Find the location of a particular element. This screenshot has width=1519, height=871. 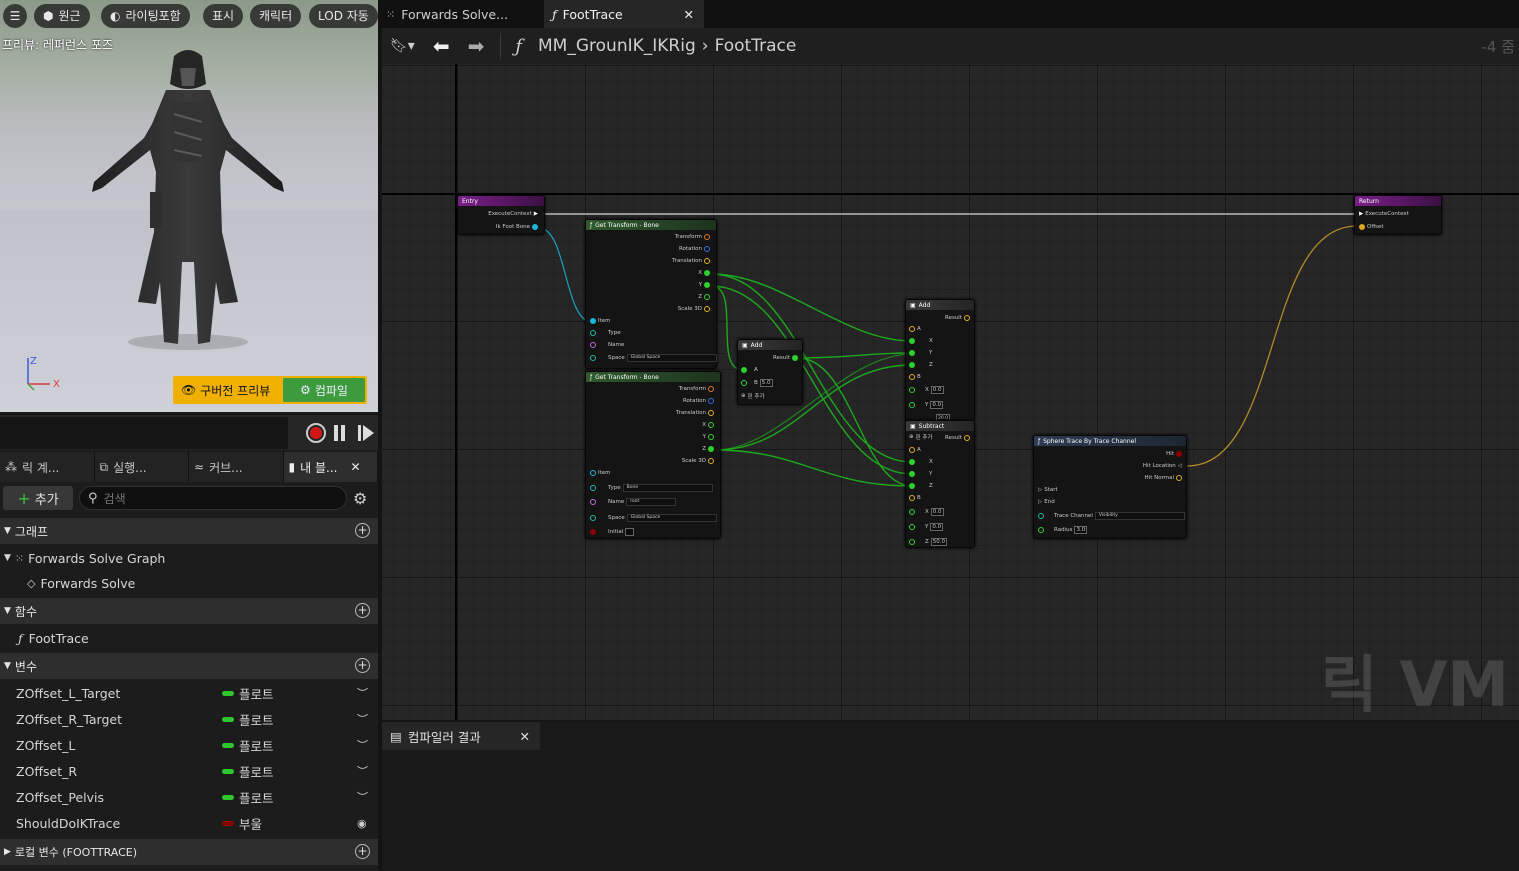

compiler-icon: ▤ is located at coordinates (396, 736).